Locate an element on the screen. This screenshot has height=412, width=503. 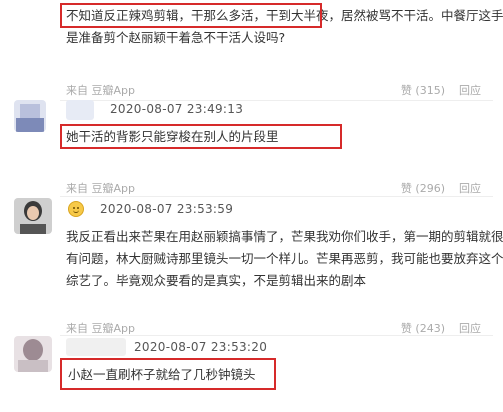
comment-3-source: 来自 豆瓣App is located at coordinates (100, 328).